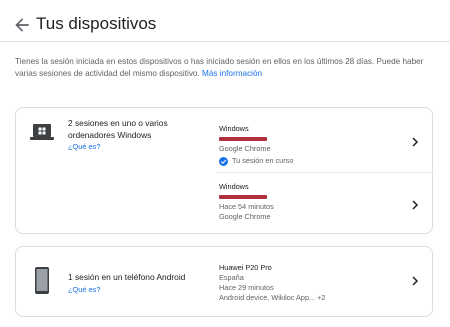 The height and width of the screenshot is (327, 450). Describe the element at coordinates (272, 297) in the screenshot. I see `session-apps: Android device, Wikiloc App... +2` at that location.